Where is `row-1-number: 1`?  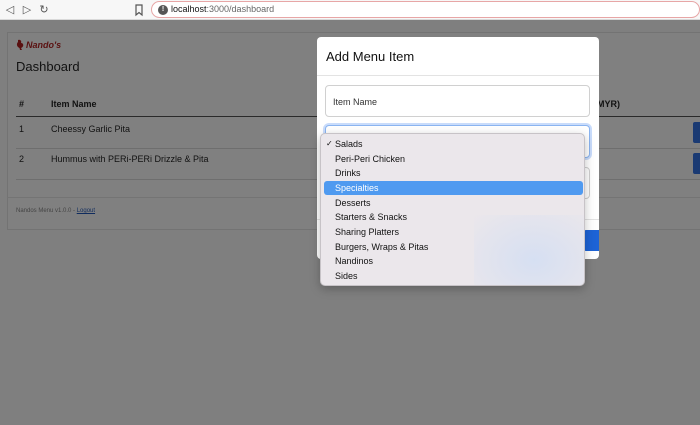
row-1-number: 1 is located at coordinates (22, 129).